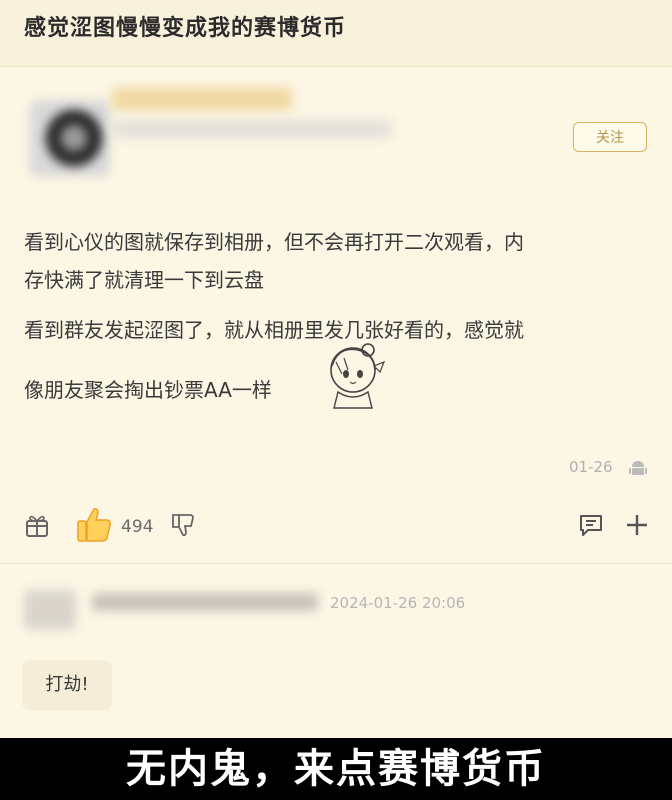  Describe the element at coordinates (637, 525) in the screenshot. I see `plus-icon` at that location.